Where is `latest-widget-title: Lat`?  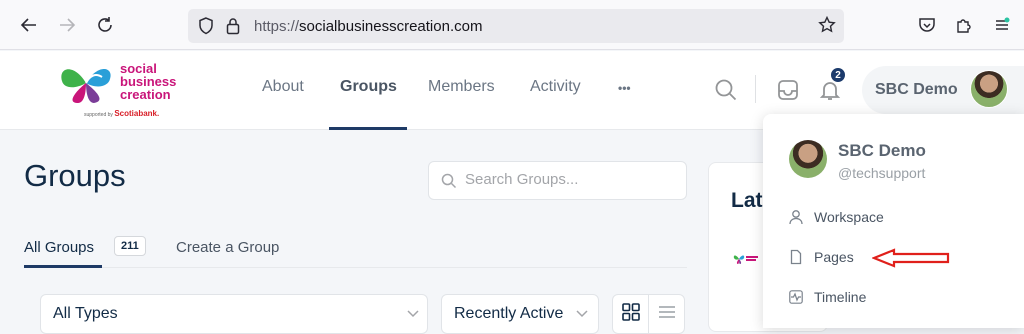
latest-widget-title: Lat is located at coordinates (747, 200).